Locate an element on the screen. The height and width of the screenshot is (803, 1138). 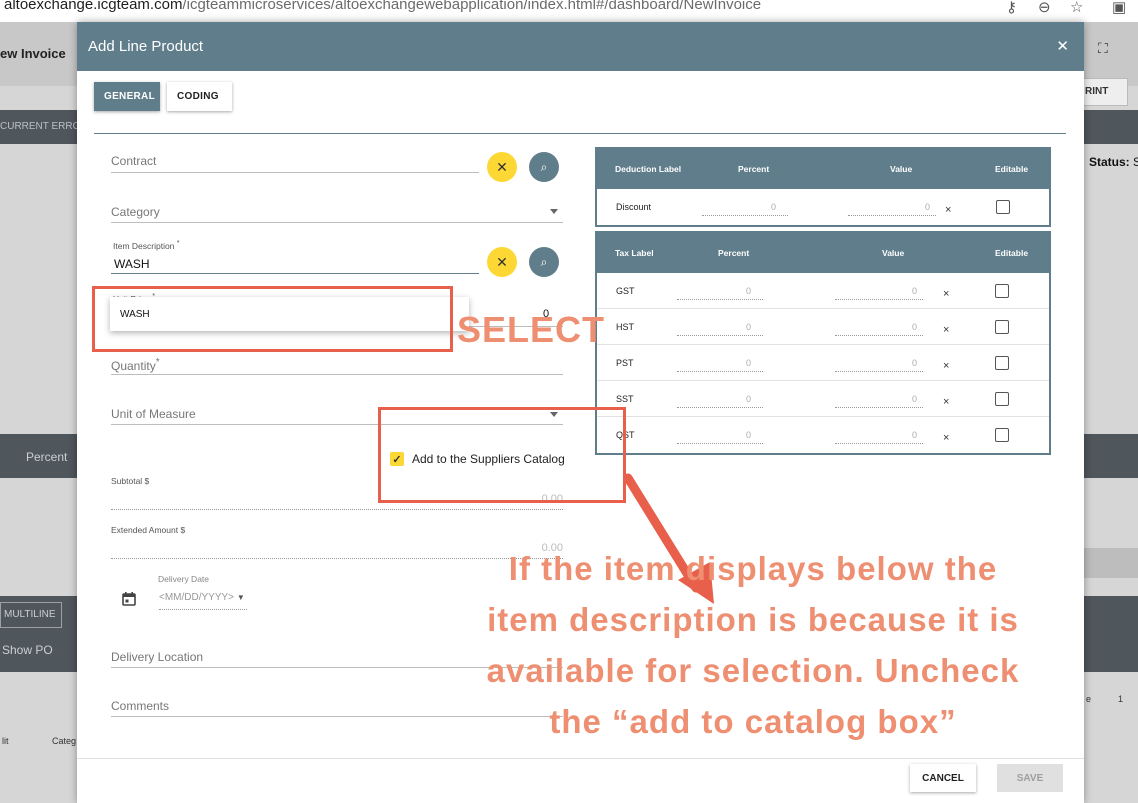
delivery-date-underline is located at coordinates (203, 609).